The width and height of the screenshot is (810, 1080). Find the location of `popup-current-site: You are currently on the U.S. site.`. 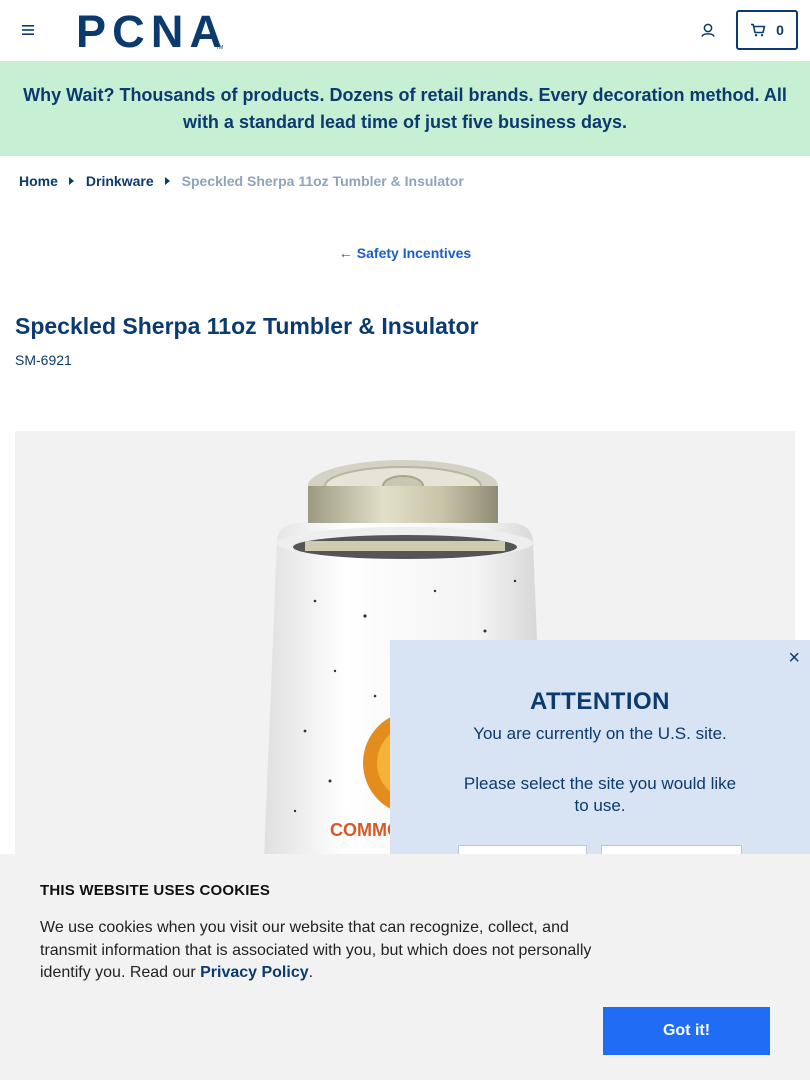

popup-current-site: You are currently on the U.S. site. is located at coordinates (600, 733).